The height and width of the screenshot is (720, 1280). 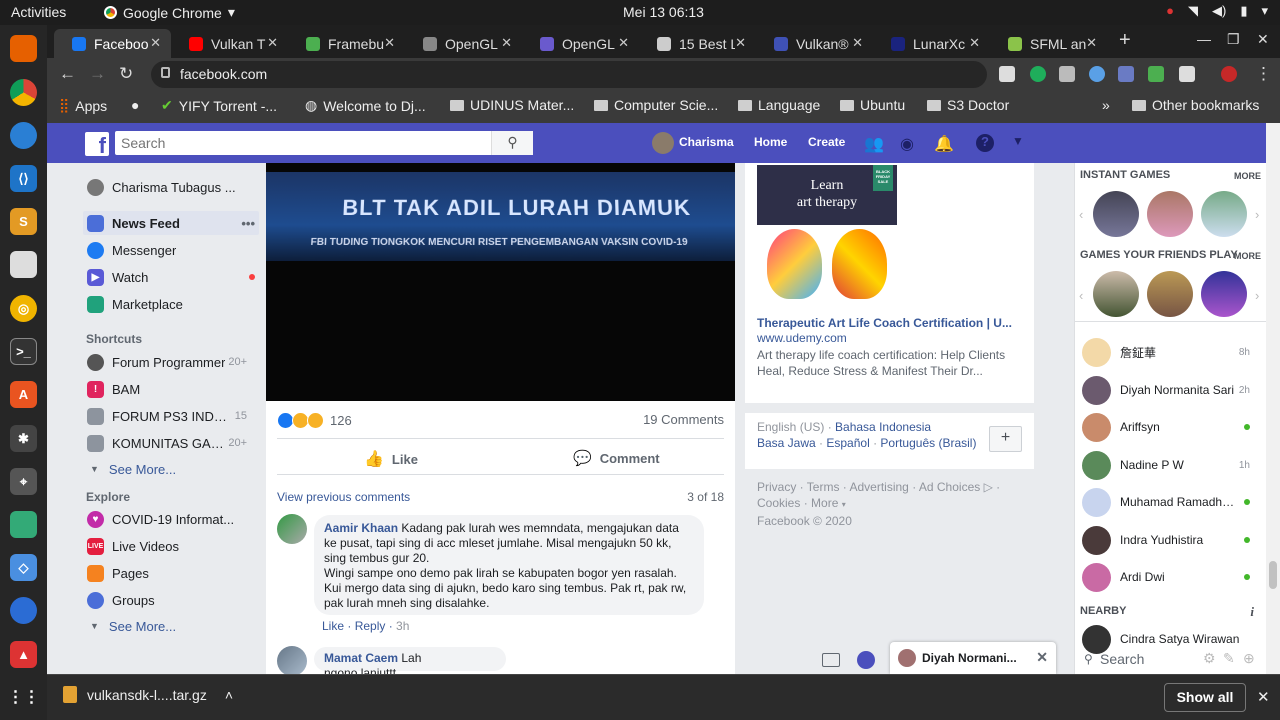 What do you see at coordinates (97, 145) in the screenshot?
I see `facebook-logo-icon: f` at bounding box center [97, 145].